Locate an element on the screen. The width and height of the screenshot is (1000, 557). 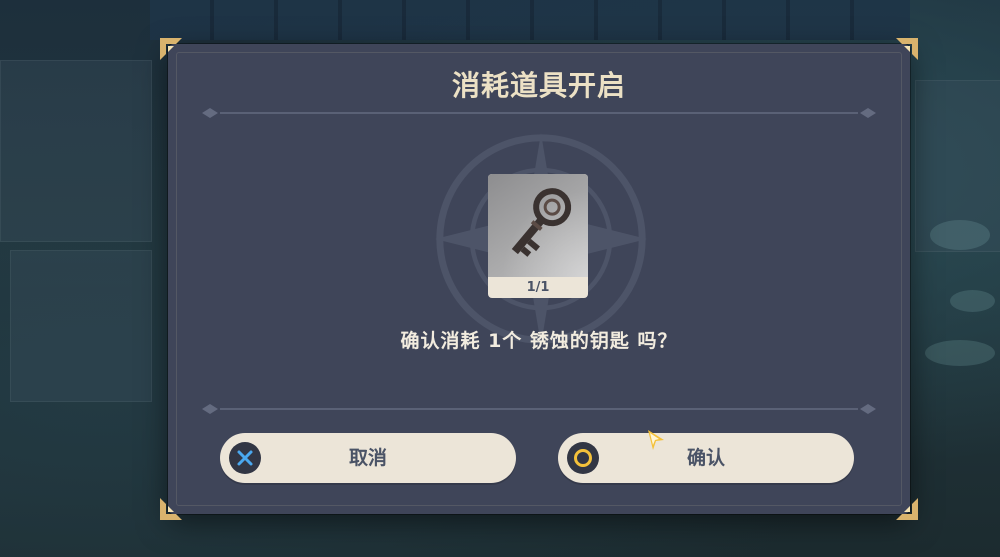
cancel-button-label: 取消 is located at coordinates (367, 458).